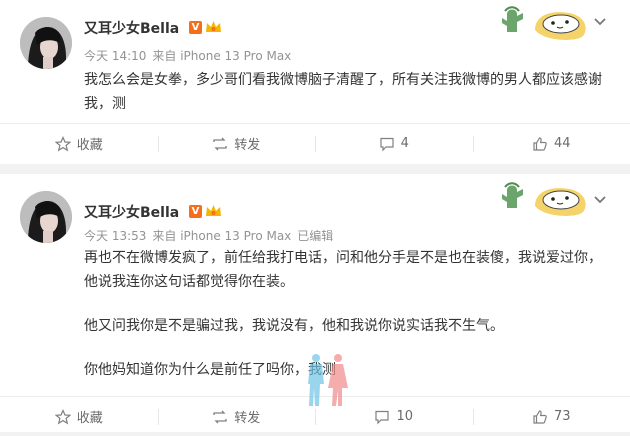 This screenshot has height=436, width=630. What do you see at coordinates (315, 236) in the screenshot?
I see `edited-label: 已编辑` at bounding box center [315, 236].